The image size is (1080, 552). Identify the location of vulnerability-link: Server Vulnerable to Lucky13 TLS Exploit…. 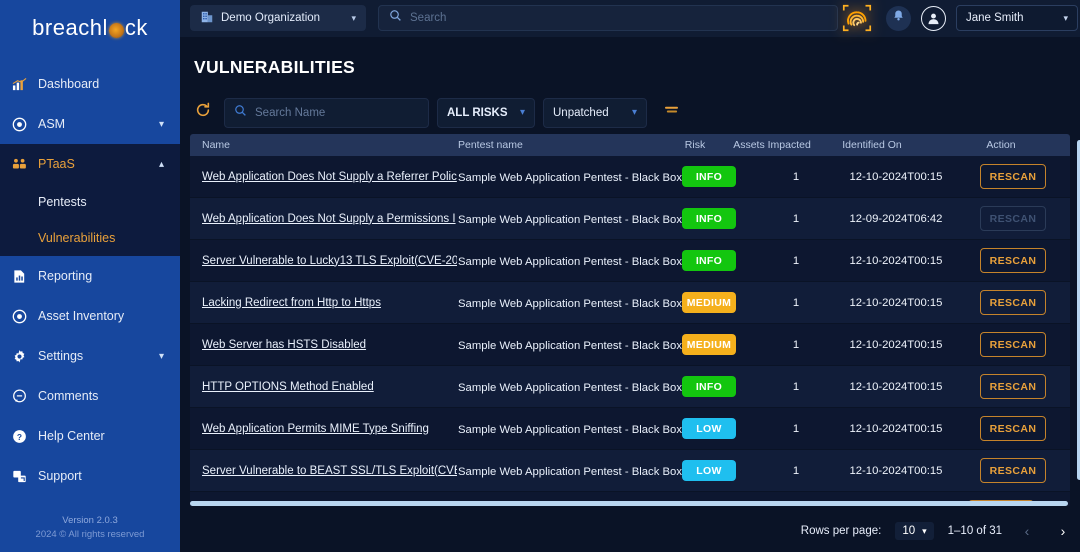
(329, 261).